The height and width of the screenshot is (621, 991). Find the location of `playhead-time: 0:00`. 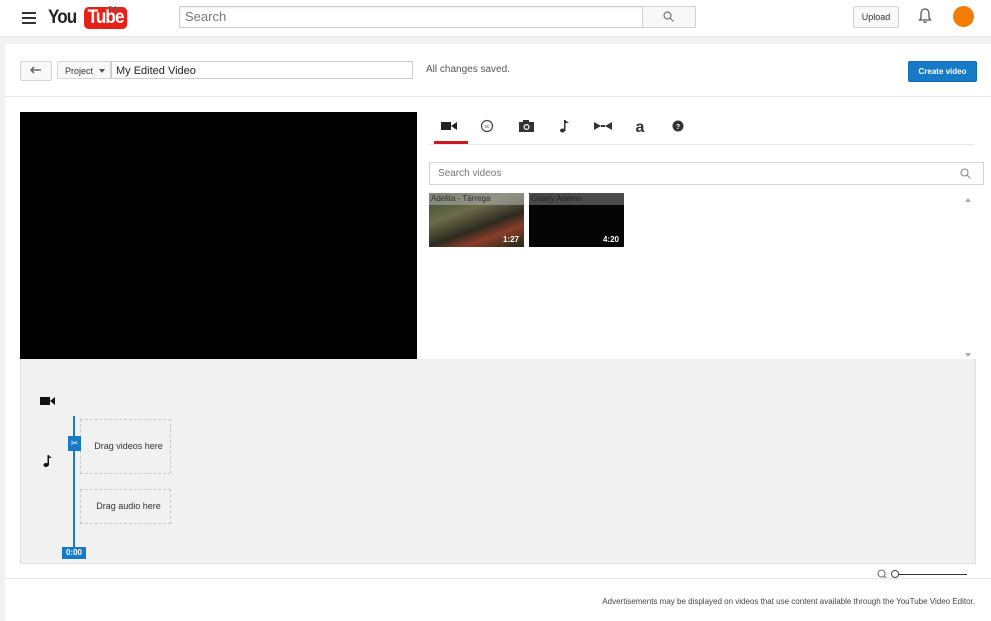

playhead-time: 0:00 is located at coordinates (74, 553).